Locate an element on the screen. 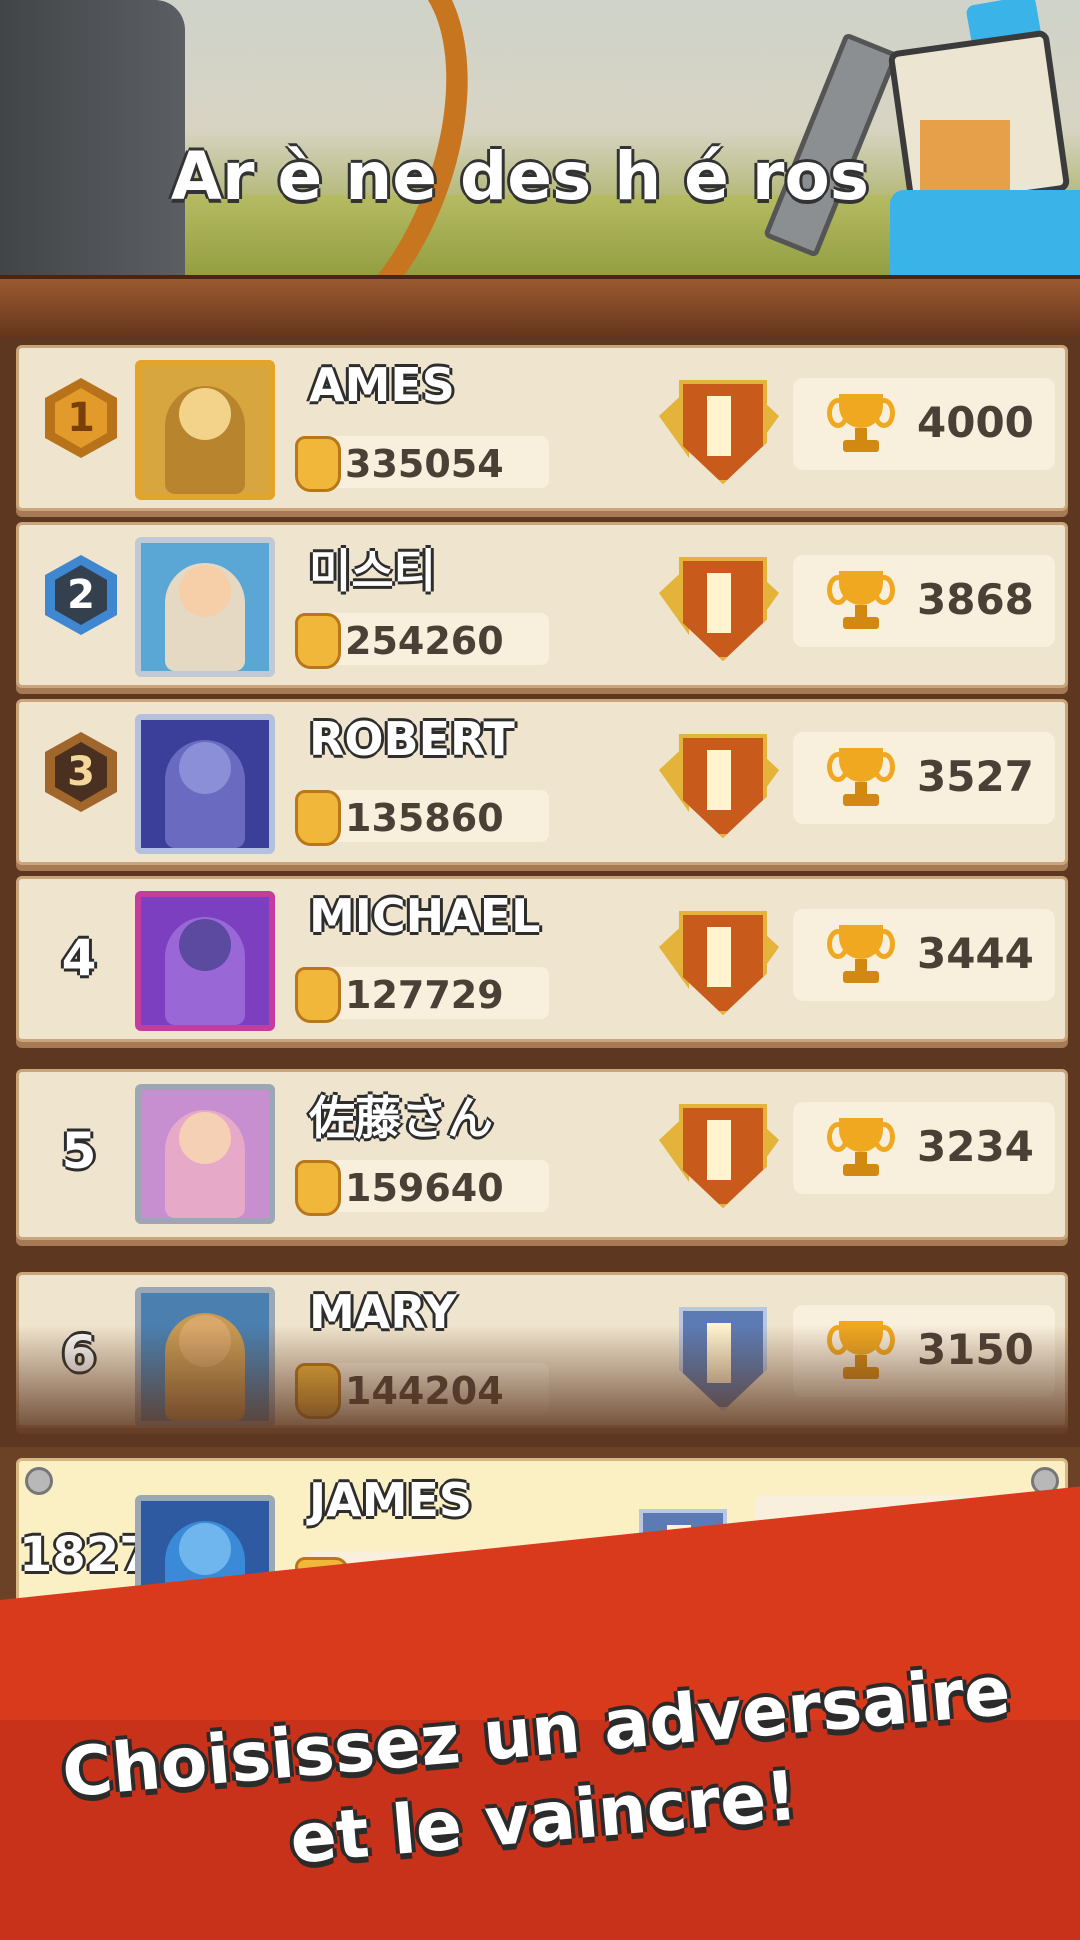  rank-number: 1827 is located at coordinates (86, 1555).